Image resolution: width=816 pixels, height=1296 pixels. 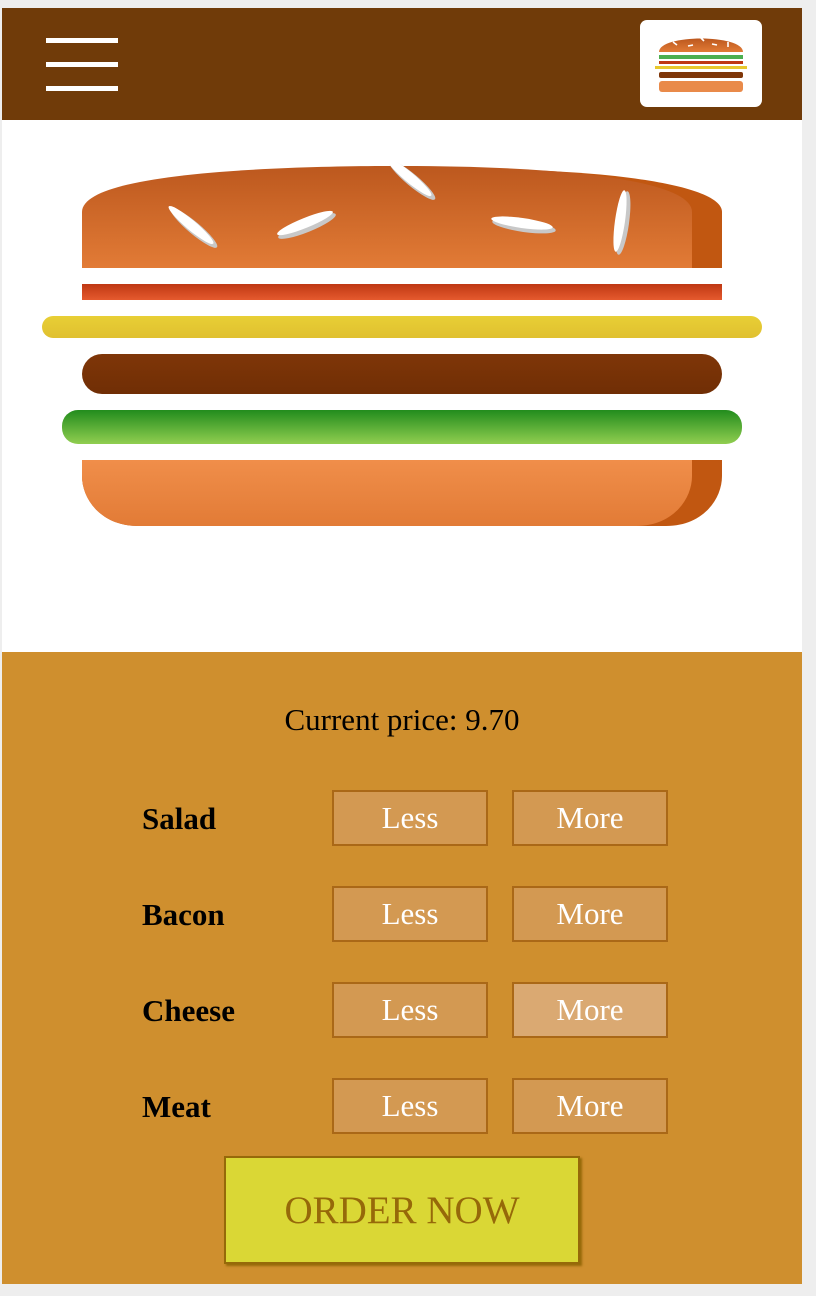 I want to click on control-row-salad: Salad Less More, so click(x=412, y=820).